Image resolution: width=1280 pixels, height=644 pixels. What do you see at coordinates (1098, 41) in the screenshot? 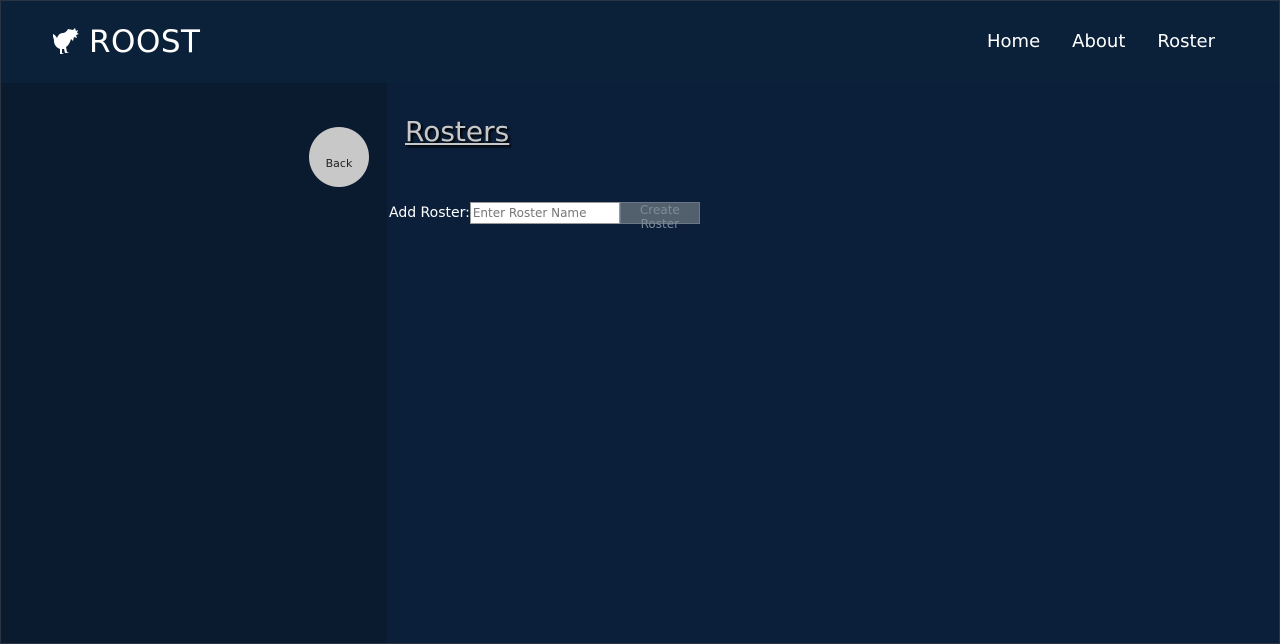
I see `nav-about-link: About` at bounding box center [1098, 41].